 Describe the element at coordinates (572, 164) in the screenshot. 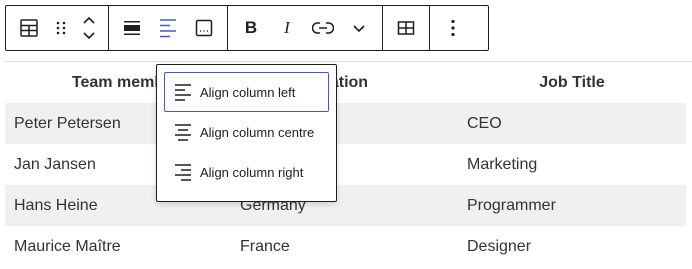

I see `table-cell: Marketing` at that location.